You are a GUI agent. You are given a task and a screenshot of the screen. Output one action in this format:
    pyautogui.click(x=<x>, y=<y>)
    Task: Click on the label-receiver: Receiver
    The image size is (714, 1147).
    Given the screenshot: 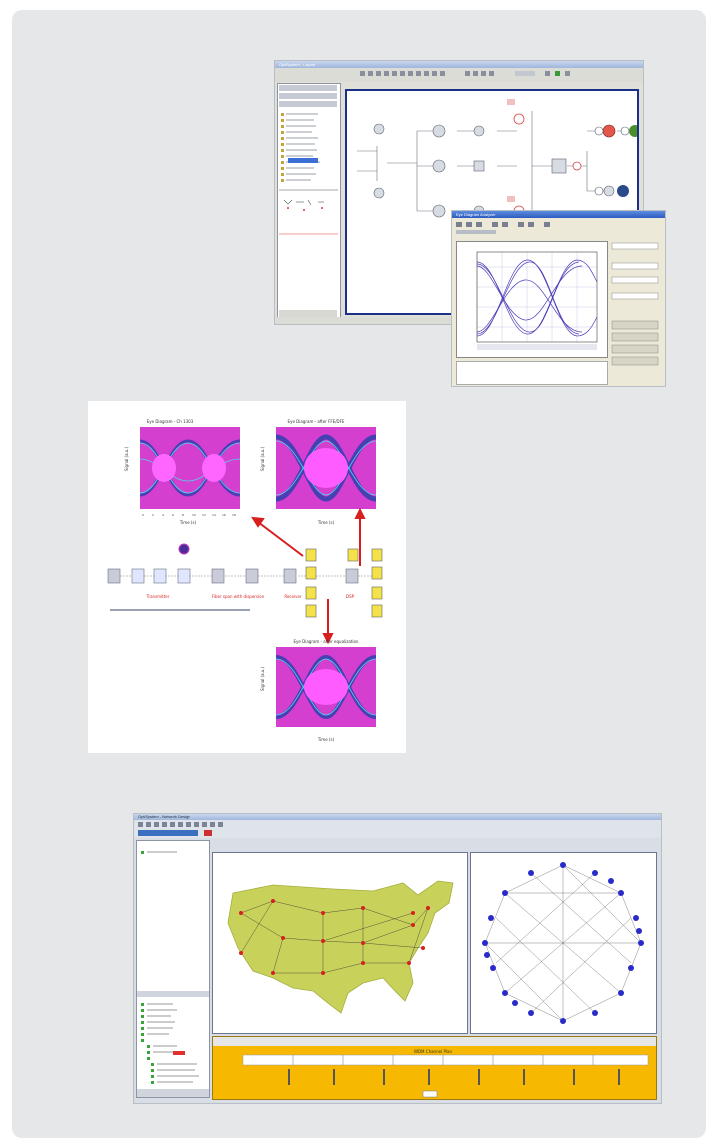 What is the action you would take?
    pyautogui.click(x=293, y=596)
    